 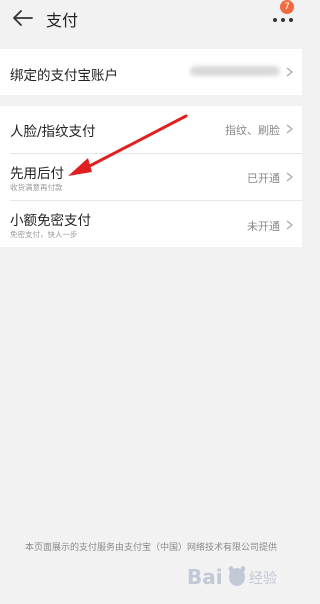 What do you see at coordinates (64, 76) in the screenshot?
I see `alipay-account-label: 绑定的支付宝账户` at bounding box center [64, 76].